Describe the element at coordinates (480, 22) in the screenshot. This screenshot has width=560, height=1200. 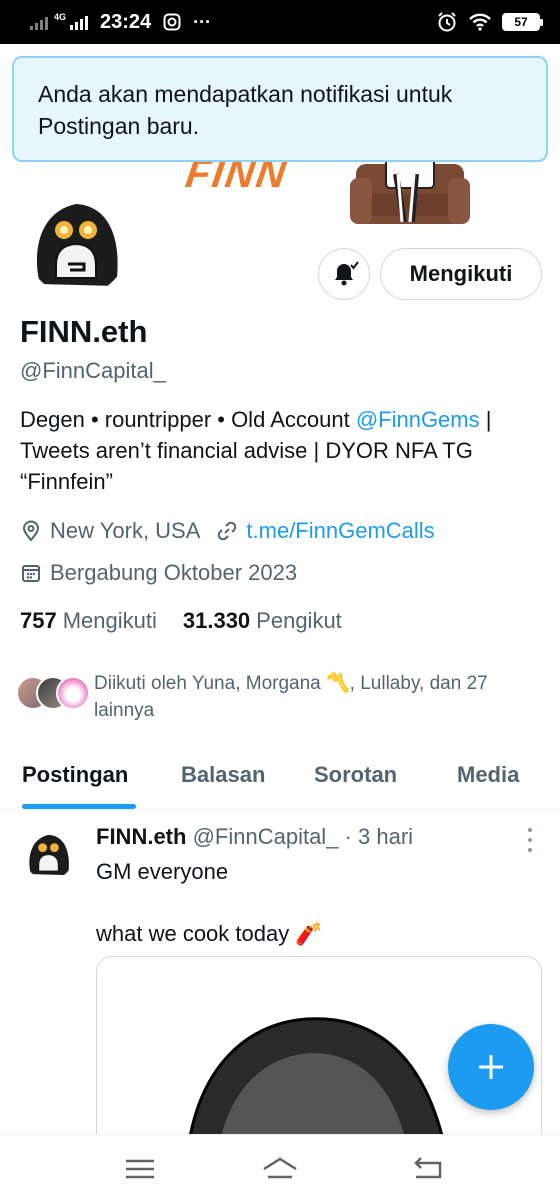
I see `wifi-icon` at that location.